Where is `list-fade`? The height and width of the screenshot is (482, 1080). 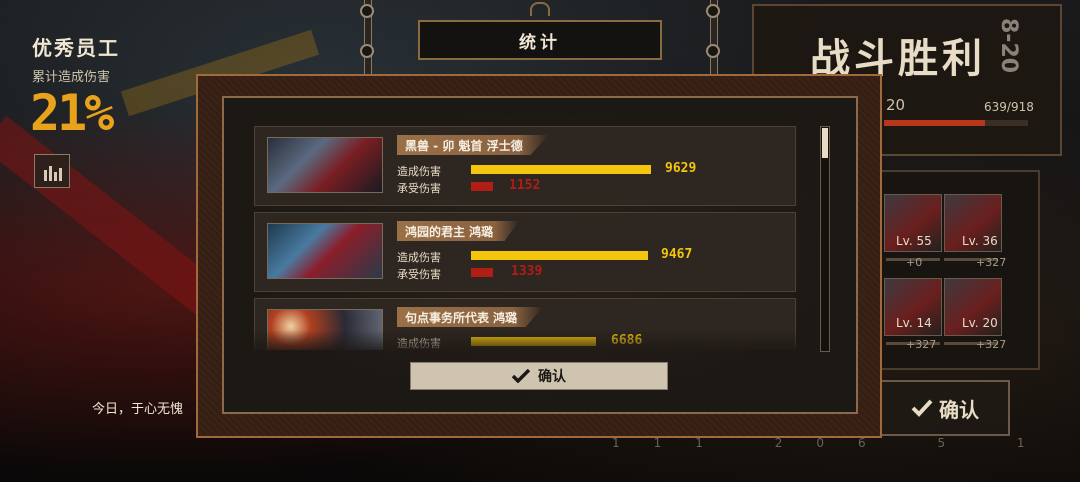 list-fade is located at coordinates (526, 340).